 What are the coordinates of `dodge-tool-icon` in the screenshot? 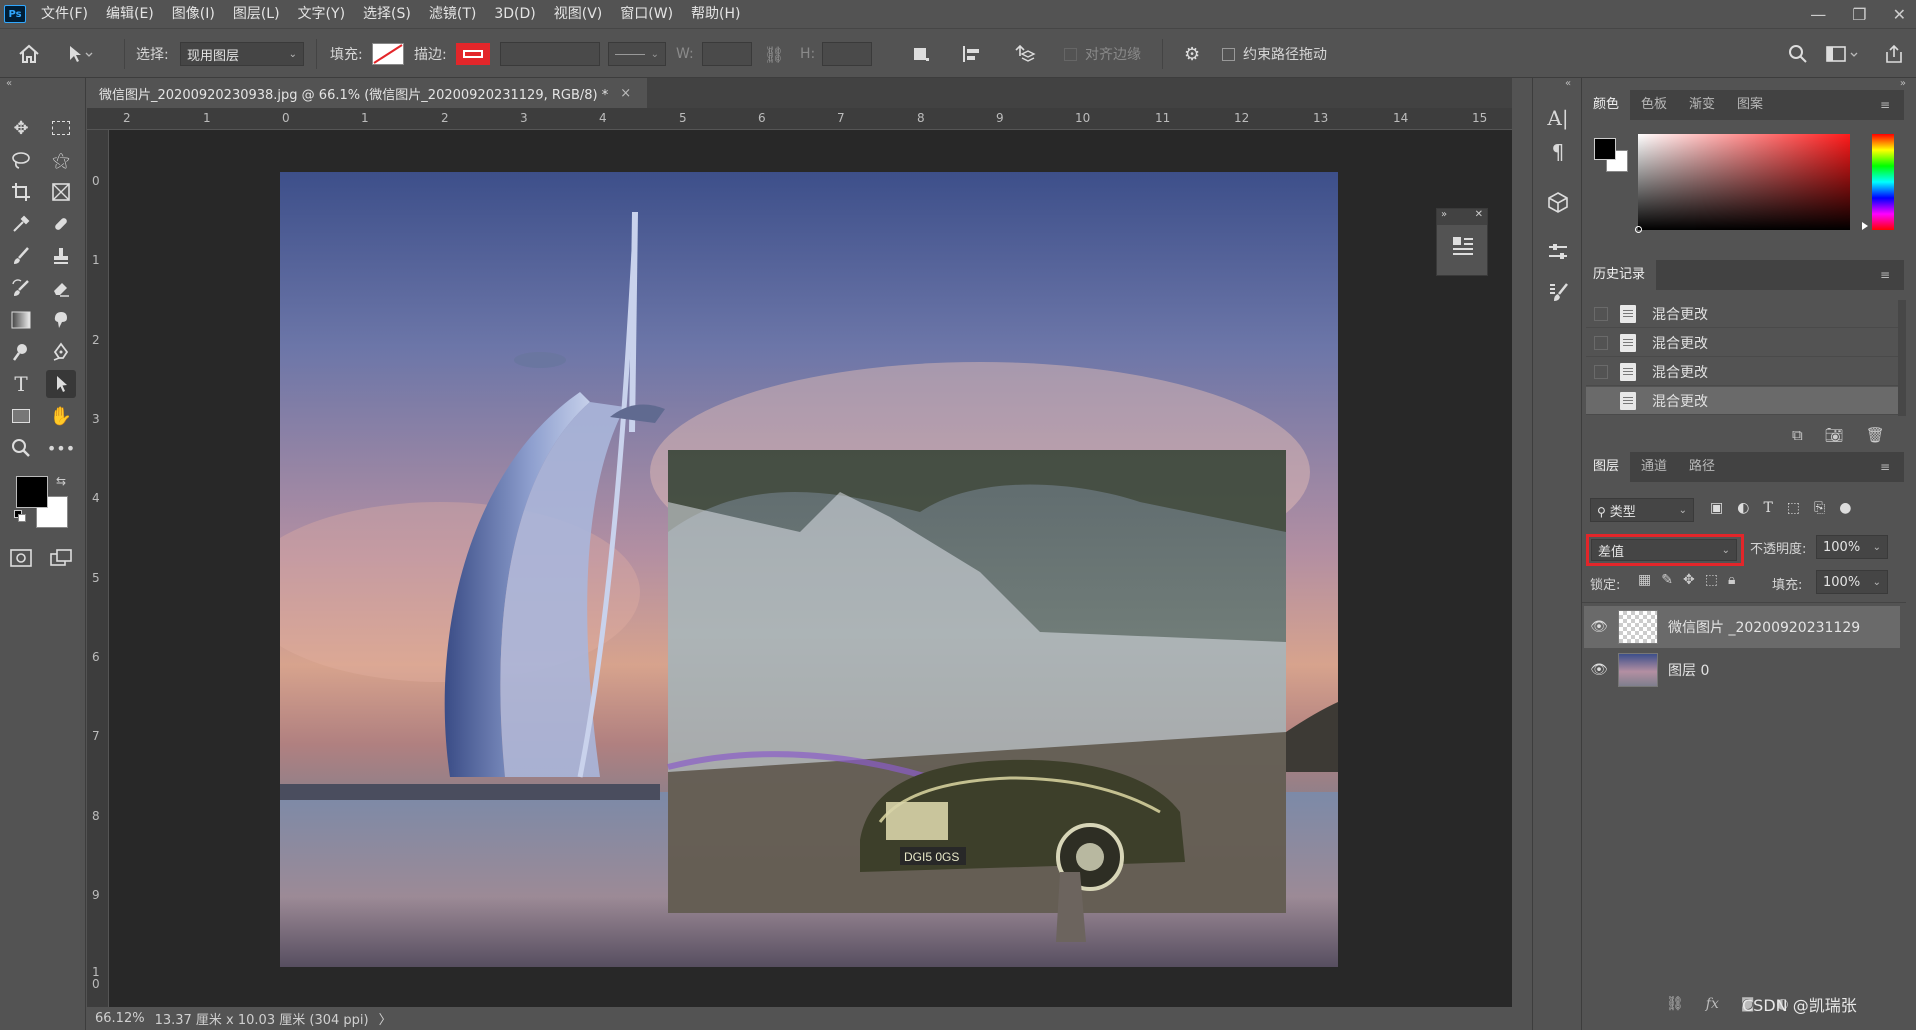 It's located at (21, 352).